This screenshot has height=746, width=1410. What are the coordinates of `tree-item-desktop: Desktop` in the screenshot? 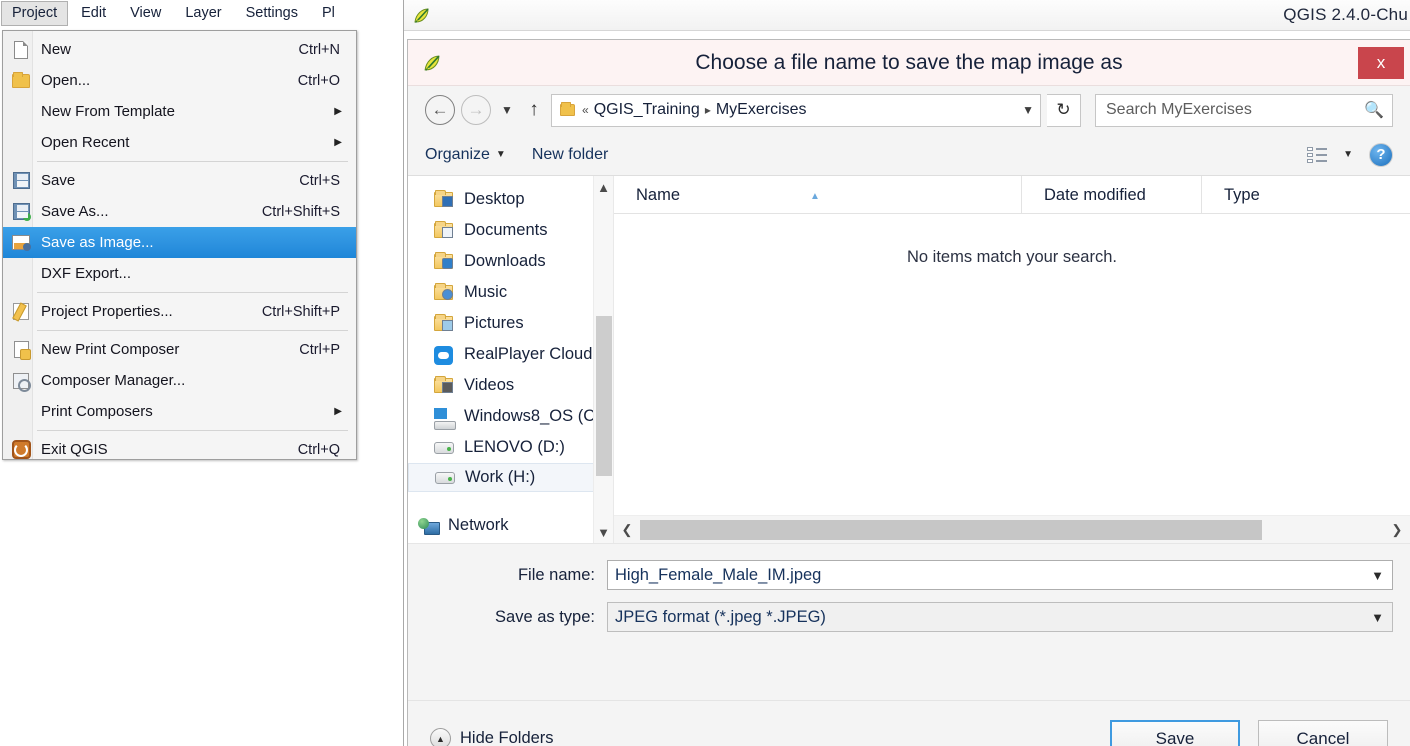 It's located at (510, 199).